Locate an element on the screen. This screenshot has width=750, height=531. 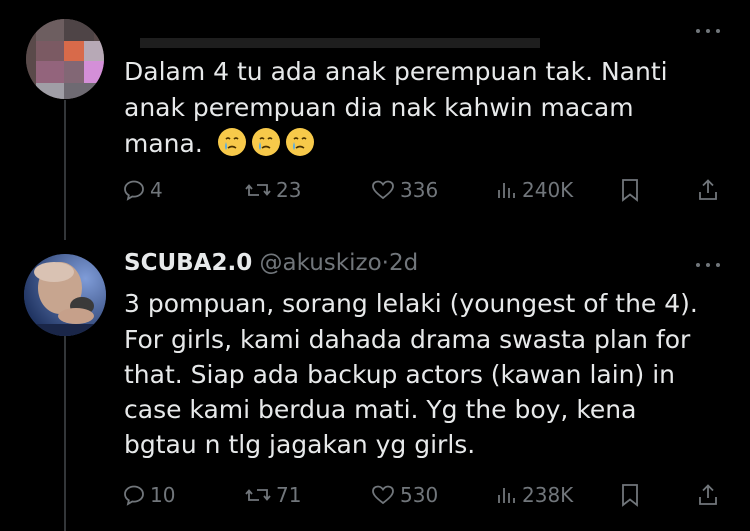
tweet-text-line-3: mana. is located at coordinates (221, 144).